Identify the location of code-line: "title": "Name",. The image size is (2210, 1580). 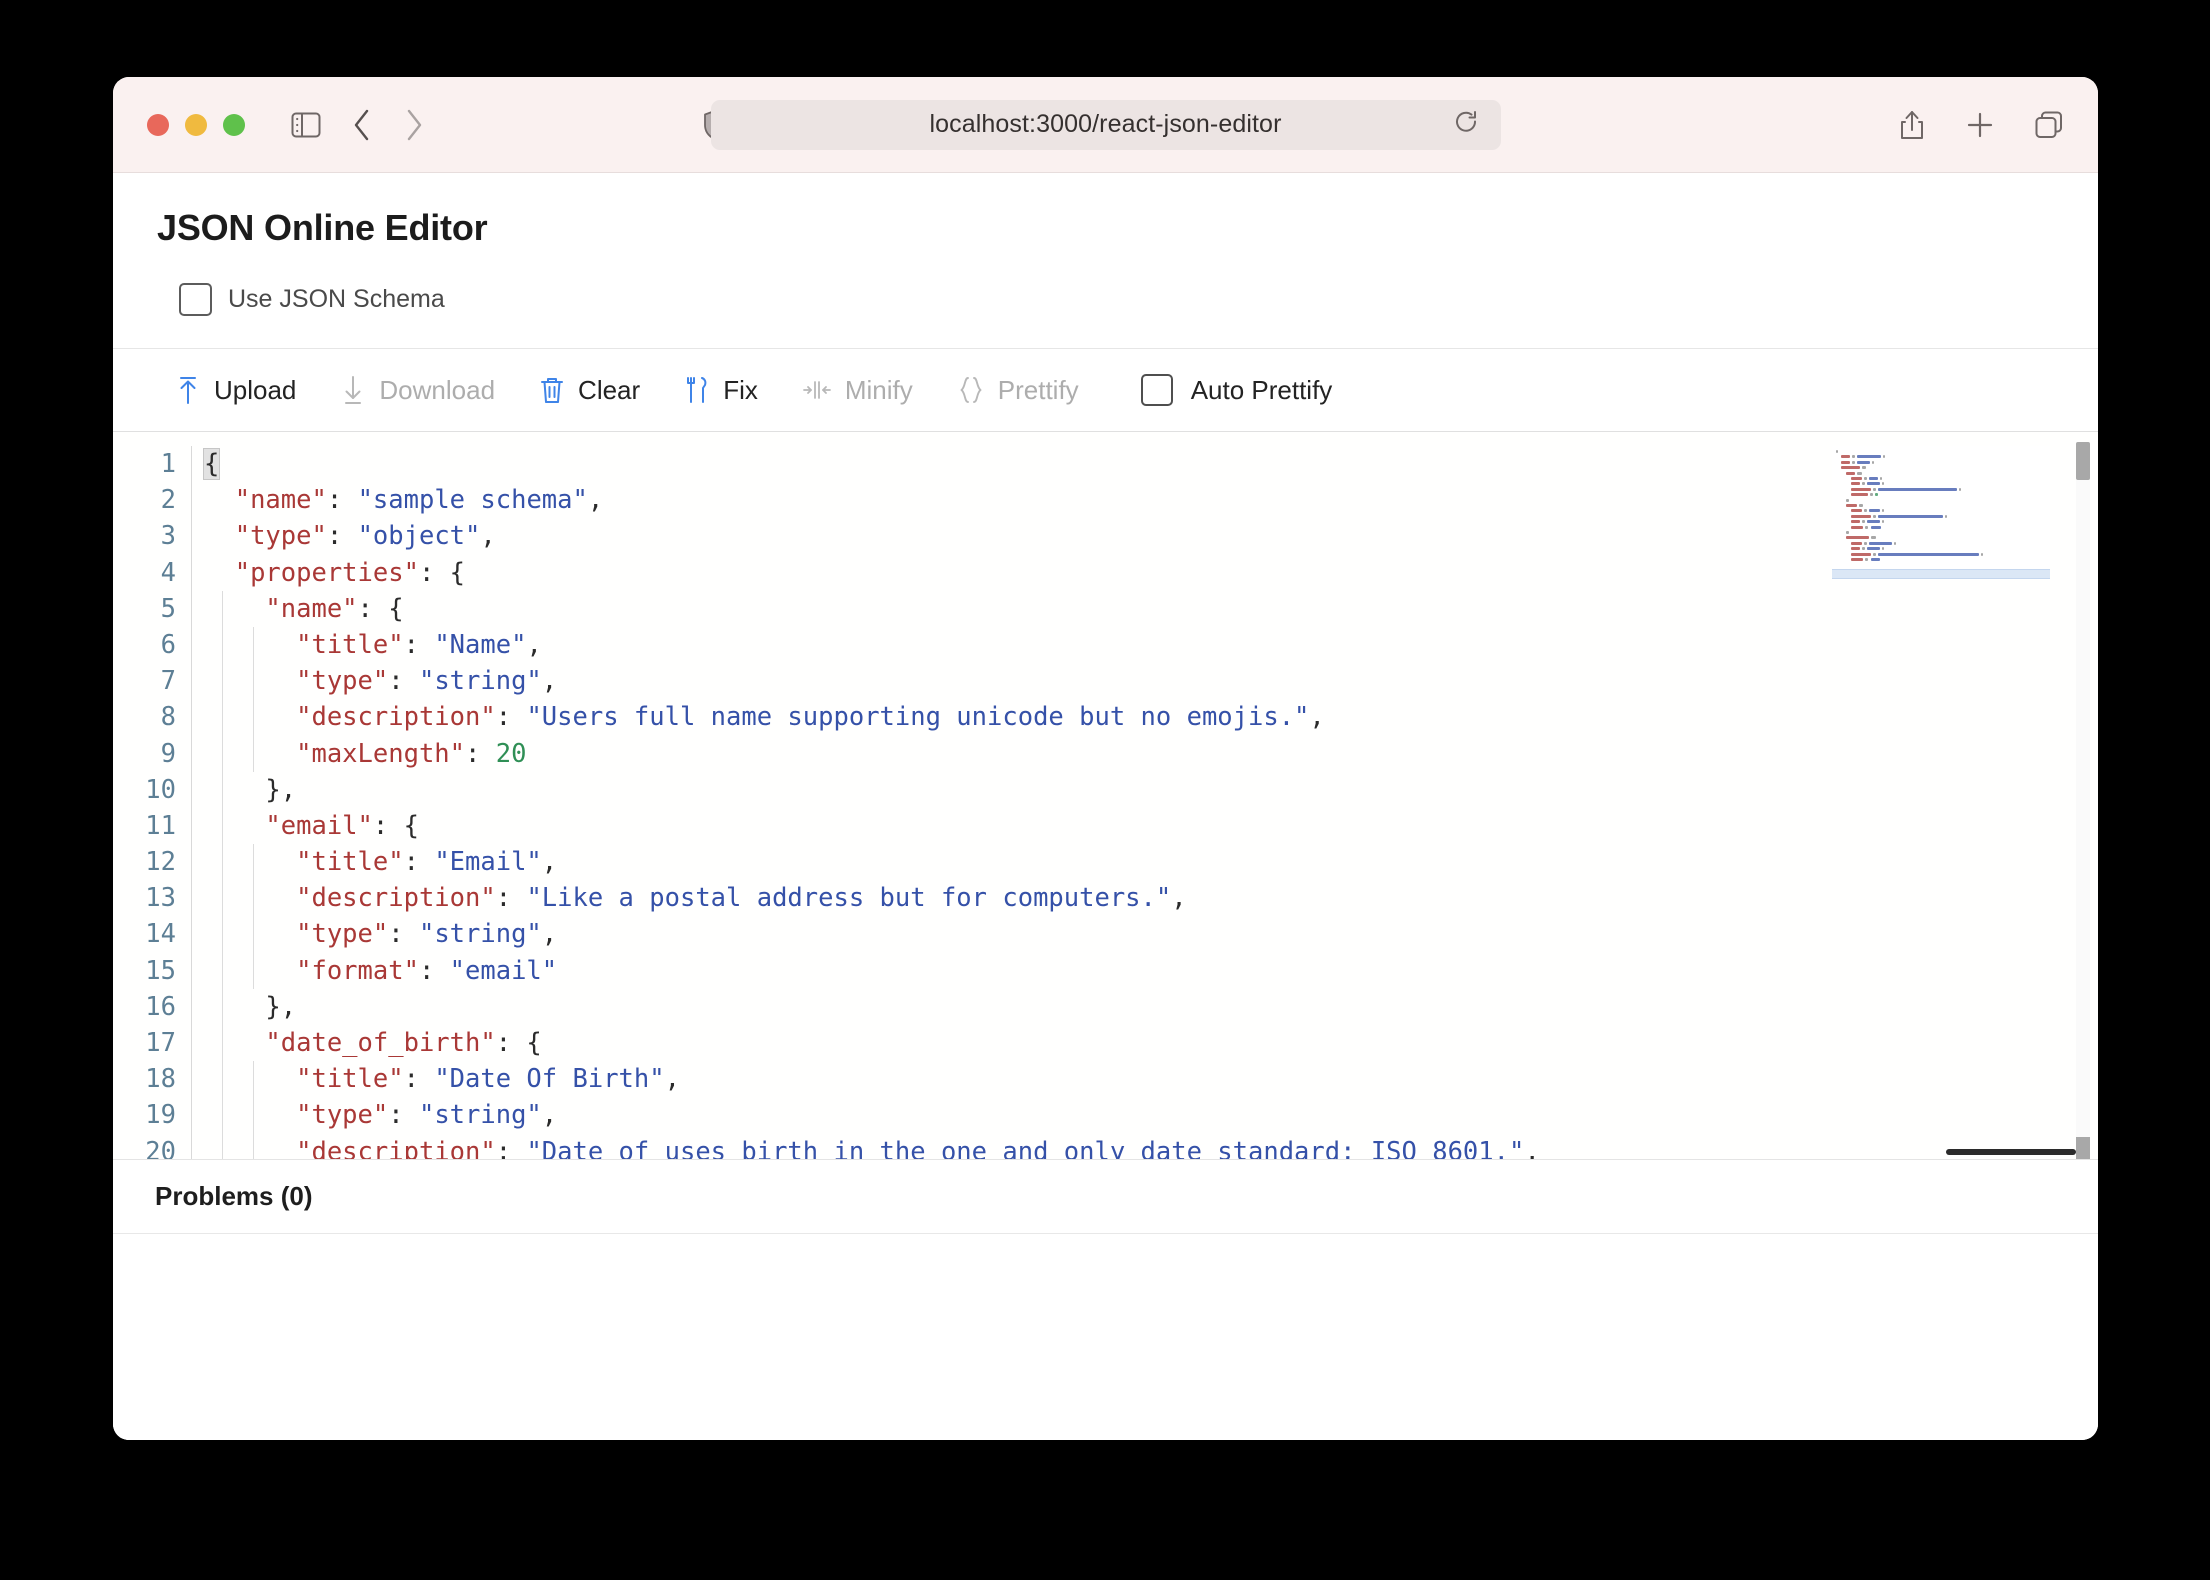
(1144, 645).